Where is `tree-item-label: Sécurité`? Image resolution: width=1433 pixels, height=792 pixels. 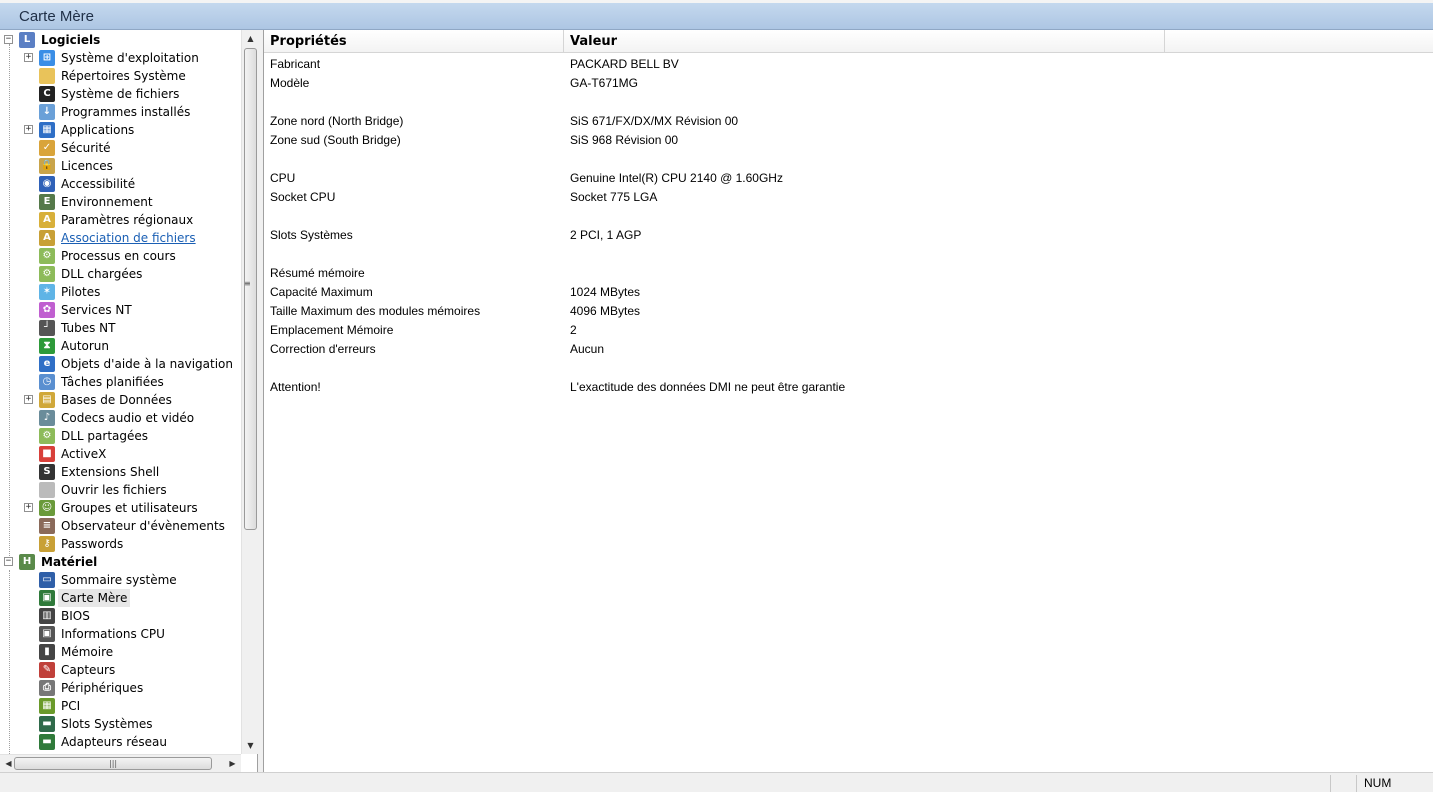
tree-item-label: Sécurité is located at coordinates (86, 148).